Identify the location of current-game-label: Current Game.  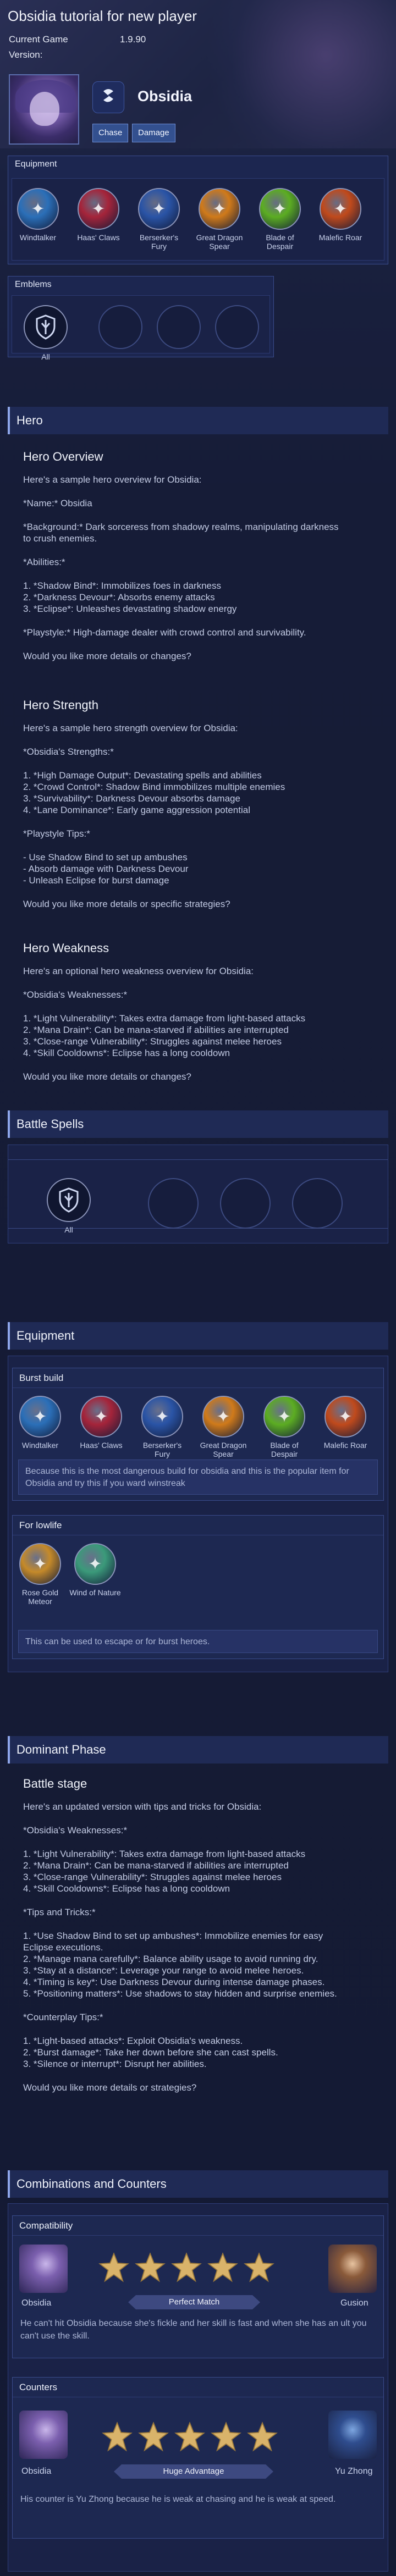
(38, 39).